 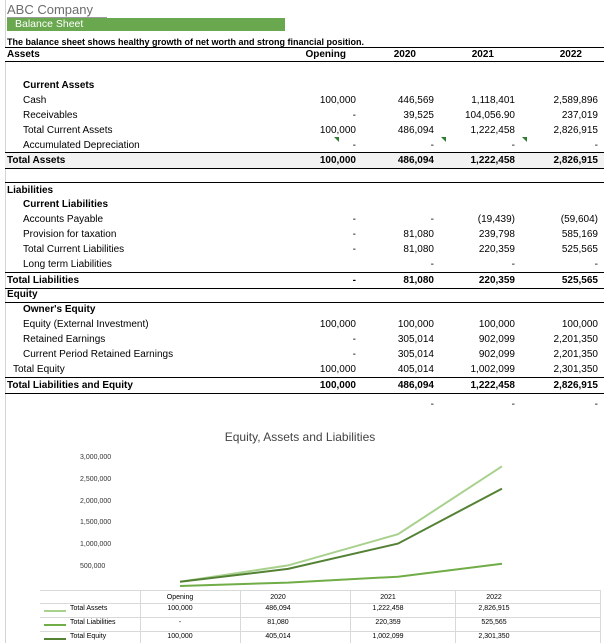 I want to click on legend-label: Total Assets, so click(x=89, y=608).